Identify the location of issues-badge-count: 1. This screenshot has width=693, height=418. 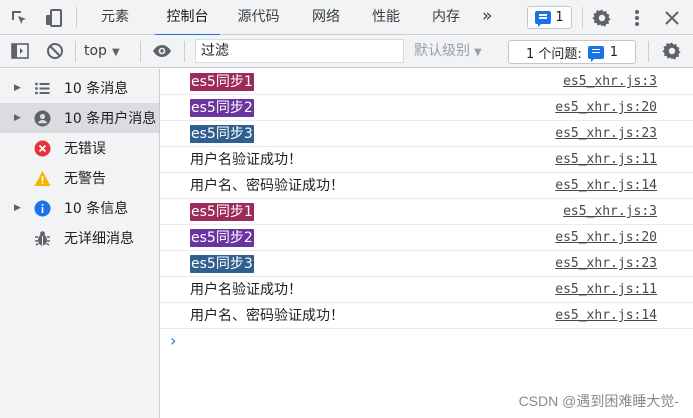
(559, 17).